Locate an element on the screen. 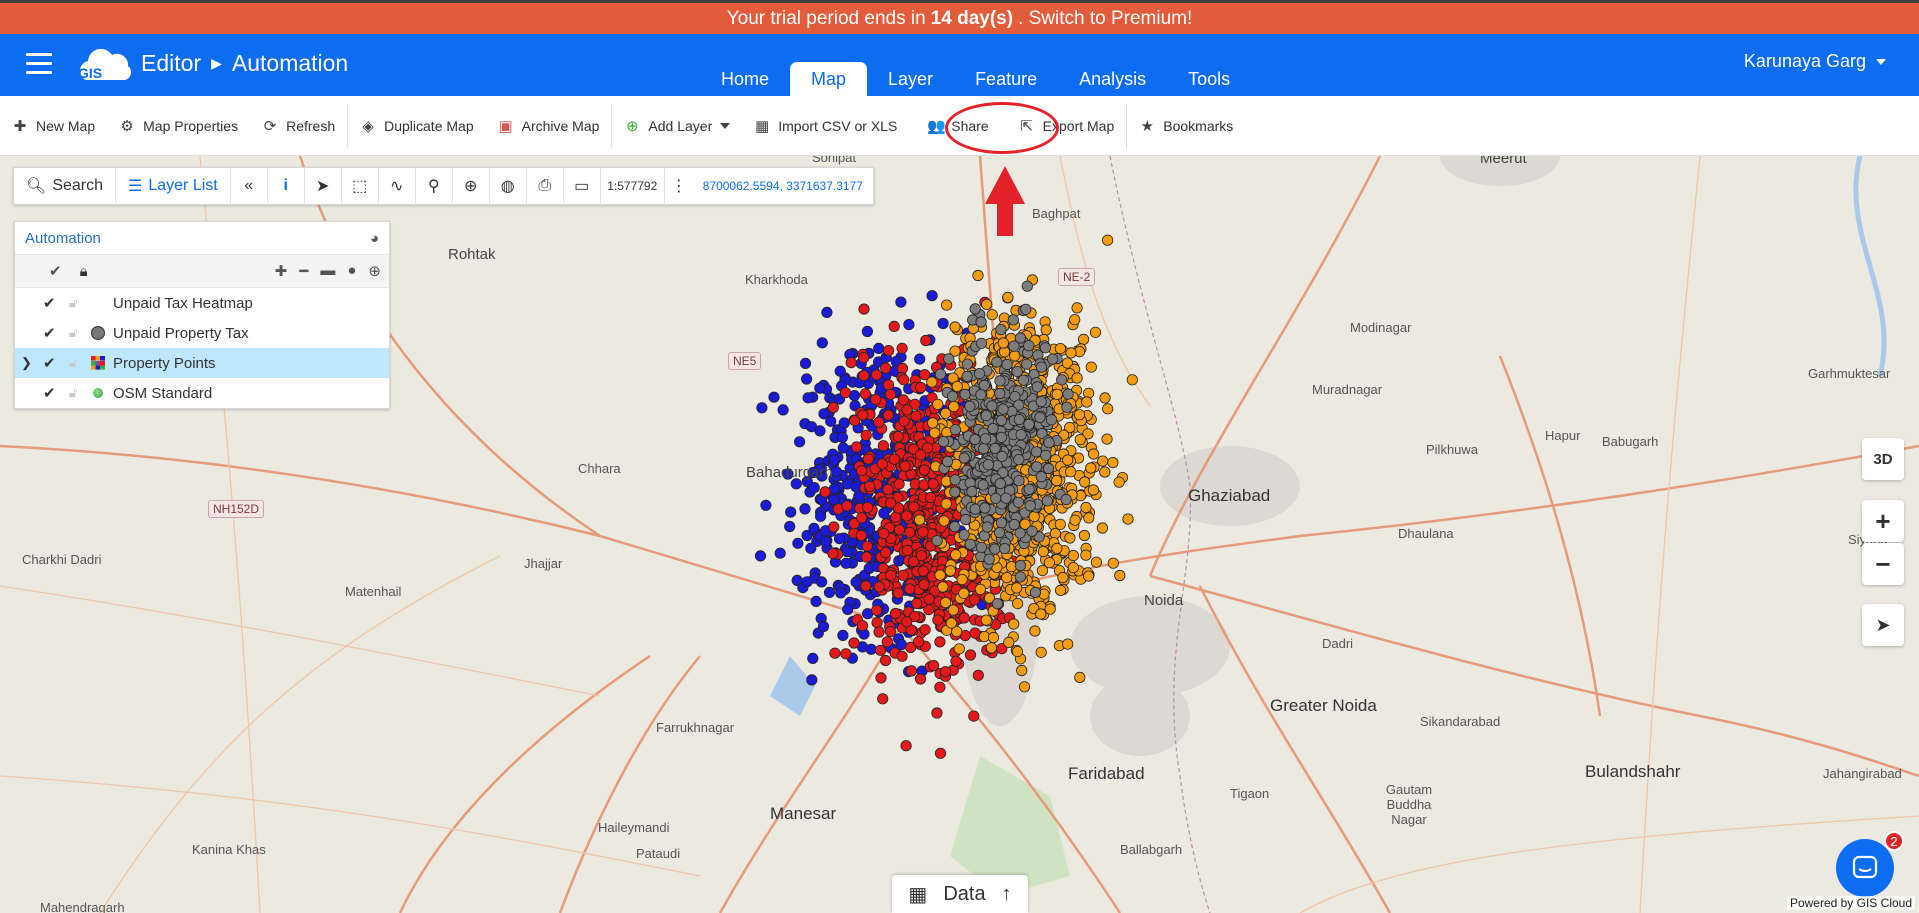 Image resolution: width=1919 pixels, height=913 pixels. chevron-right-icon: ❯ is located at coordinates (28, 363).